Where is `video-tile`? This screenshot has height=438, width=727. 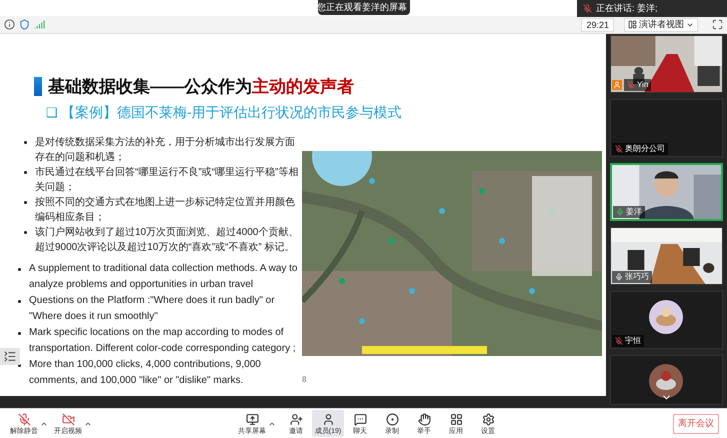
video-tile is located at coordinates (666, 380).